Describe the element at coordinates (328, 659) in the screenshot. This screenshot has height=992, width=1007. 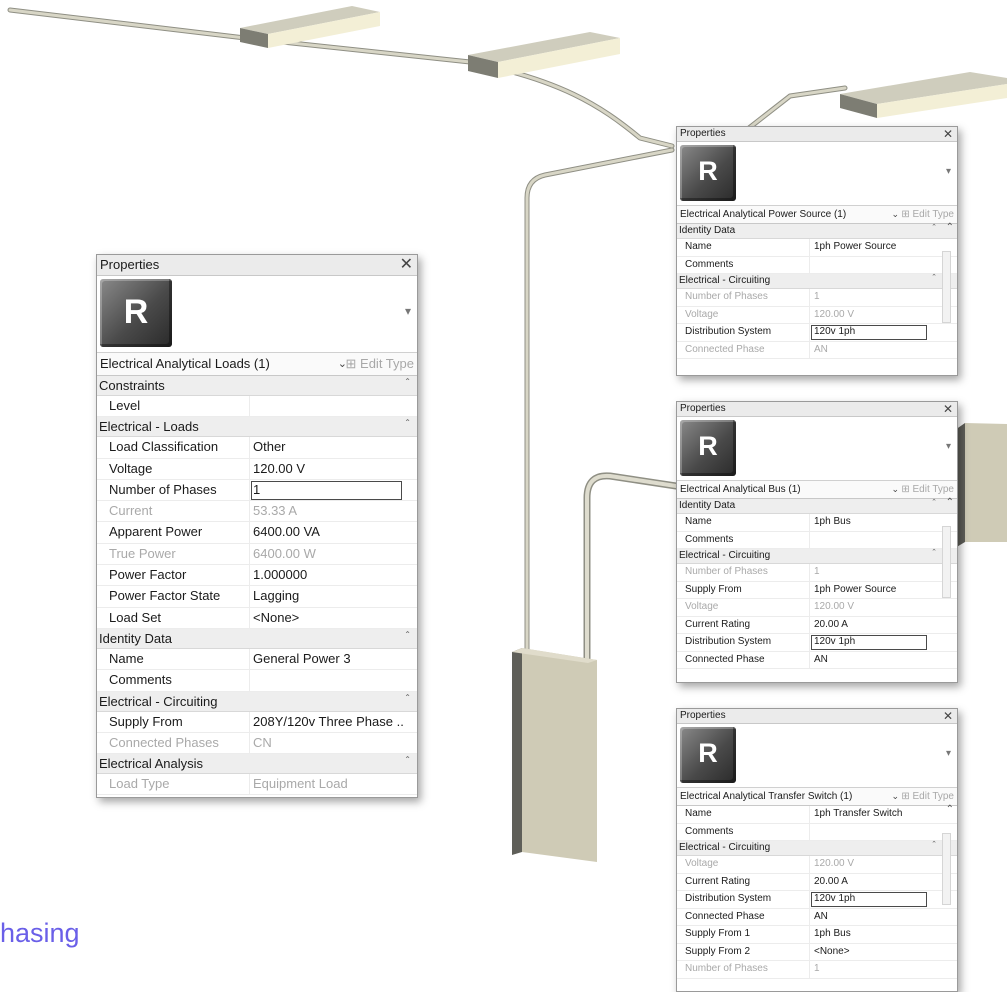
I see `property-value: General Power 3` at that location.